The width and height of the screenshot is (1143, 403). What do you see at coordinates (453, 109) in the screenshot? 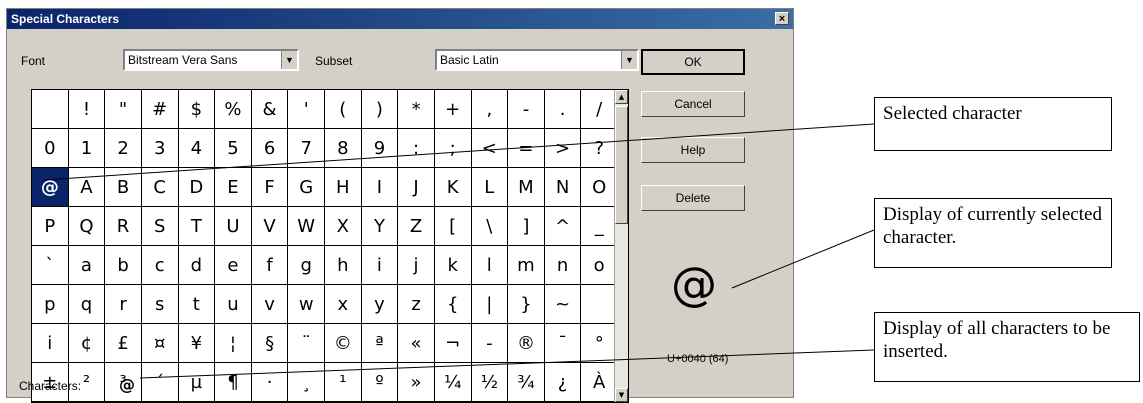
I see `character-cell: +` at bounding box center [453, 109].